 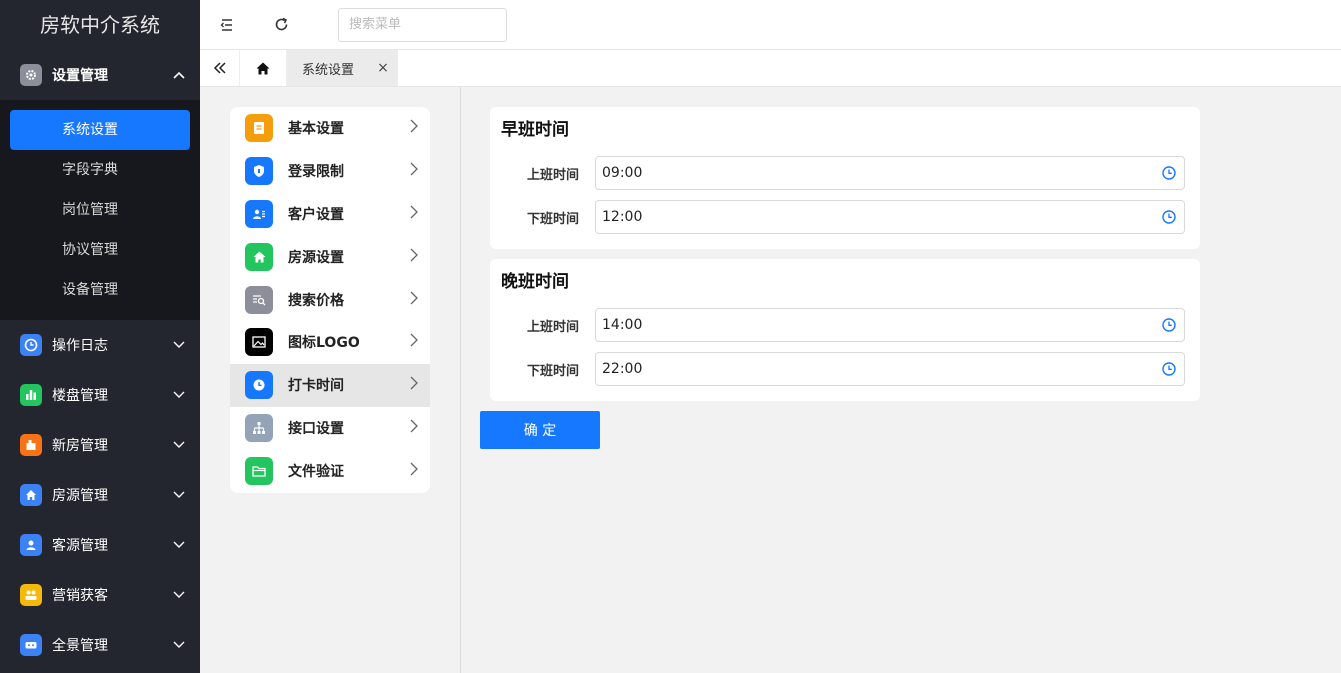 I want to click on menu-fold-icon, so click(x=227, y=25).